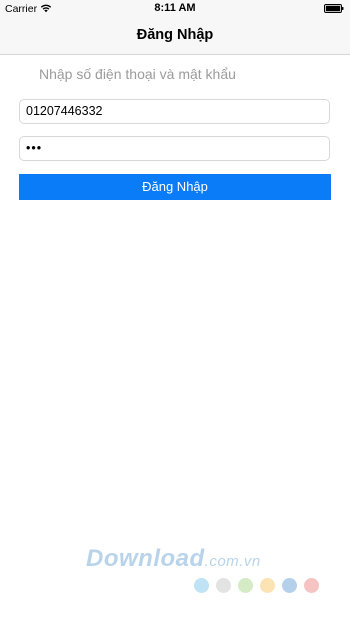  I want to click on login-instructions: Nhập số điện thoại và mật khẩu, so click(137, 74).